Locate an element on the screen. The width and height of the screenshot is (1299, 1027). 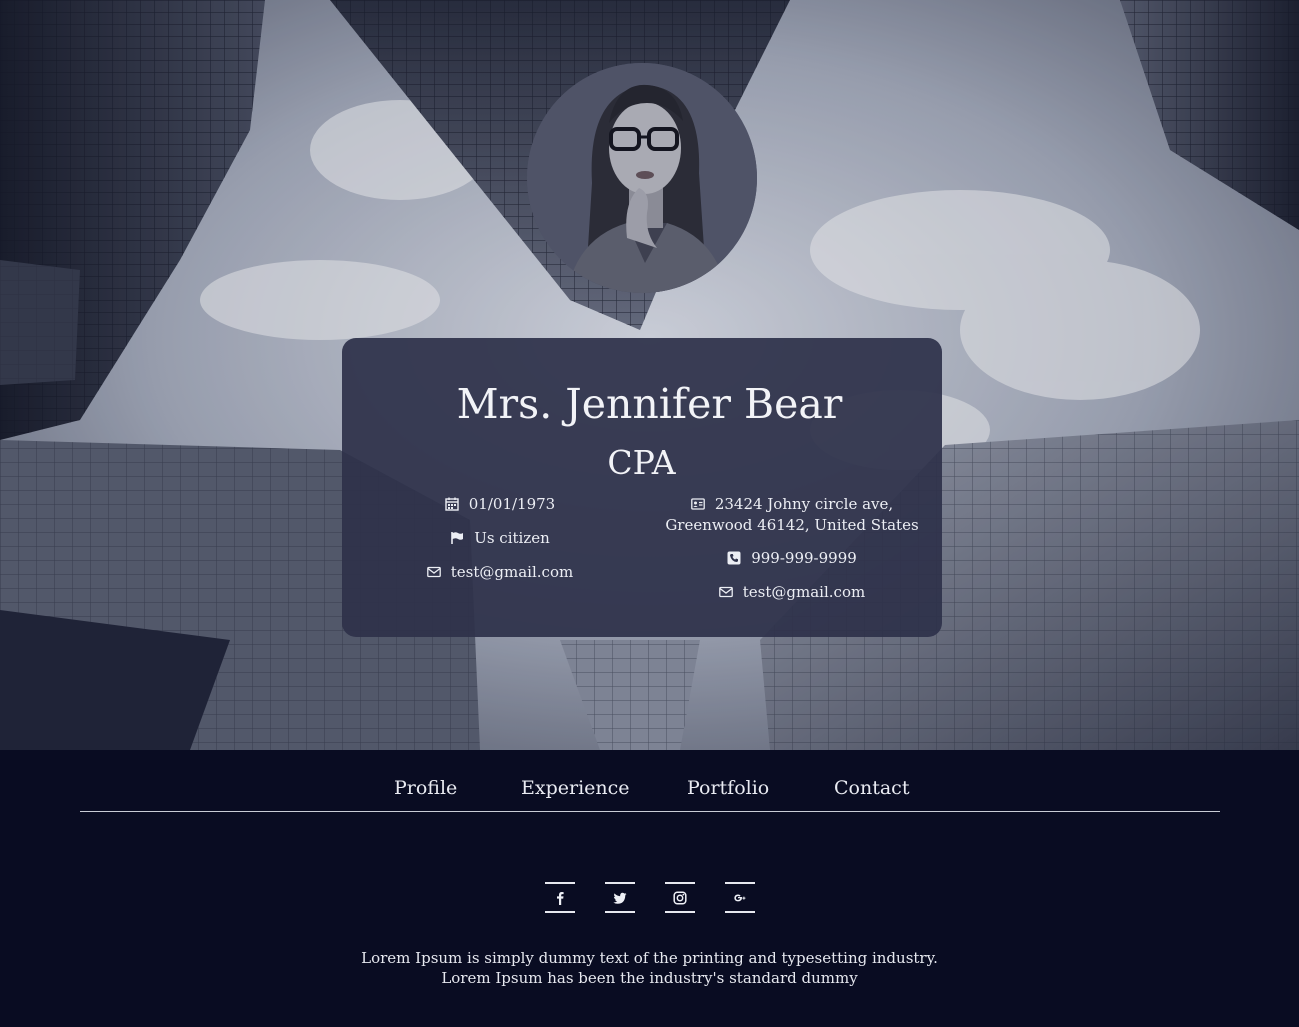
instagram-link is located at coordinates (680, 897).